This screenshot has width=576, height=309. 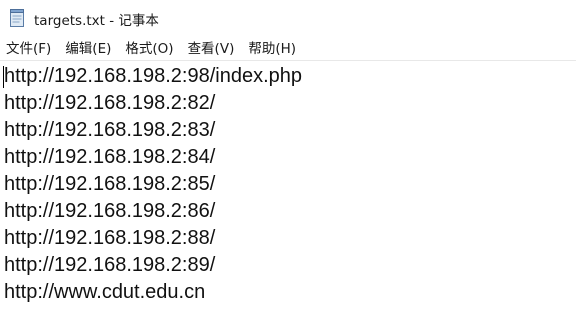 What do you see at coordinates (105, 292) in the screenshot?
I see `text-line: http://www.cdut.edu.cn` at bounding box center [105, 292].